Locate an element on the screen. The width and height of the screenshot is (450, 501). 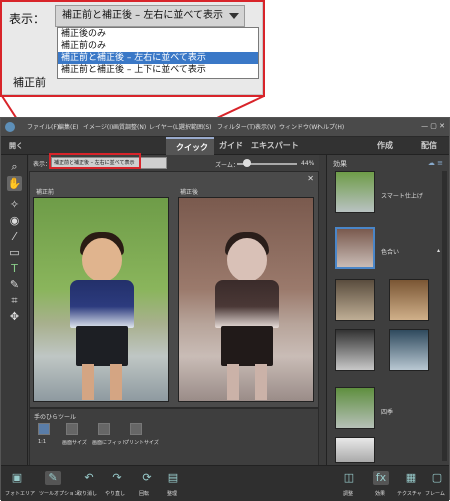
effect-thumb-smart-fix is located at coordinates (355, 192).